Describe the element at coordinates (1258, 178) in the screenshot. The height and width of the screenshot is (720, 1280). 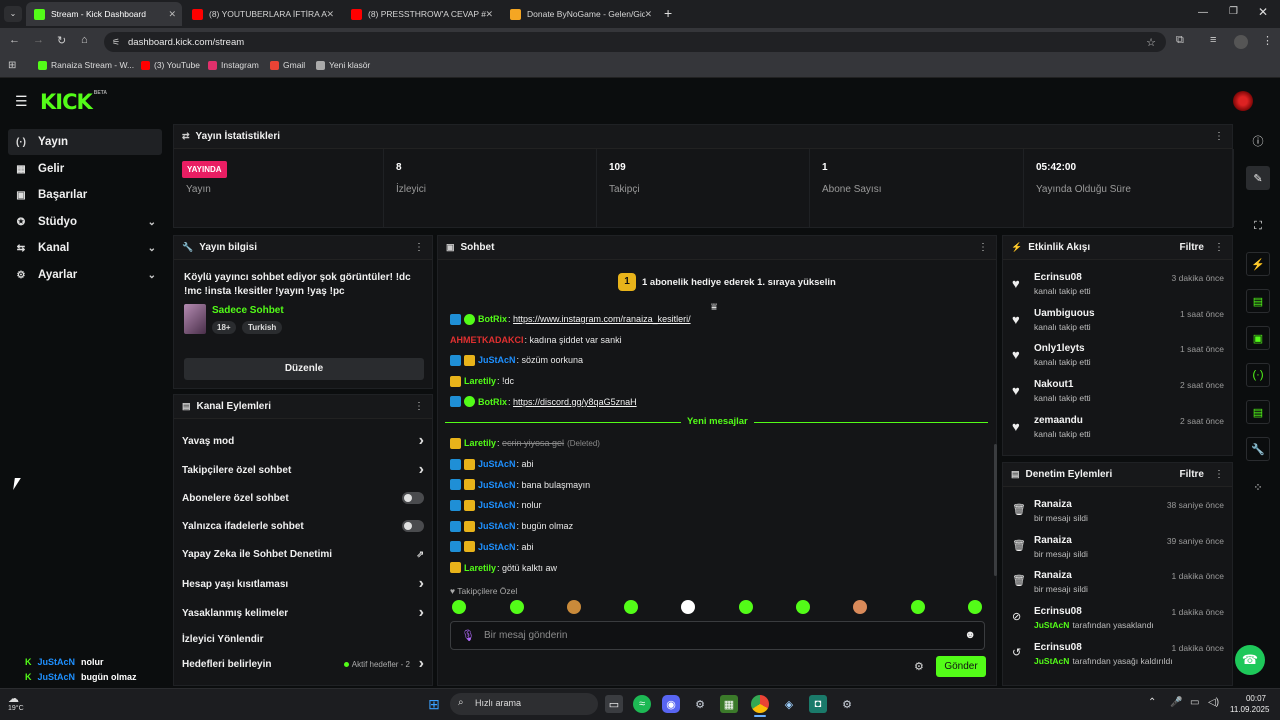
I see `edit-icon: ✎` at that location.